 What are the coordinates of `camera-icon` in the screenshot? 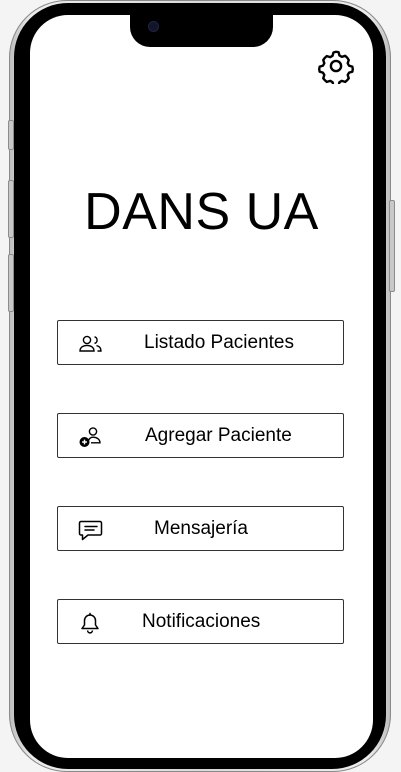 It's located at (153, 26).